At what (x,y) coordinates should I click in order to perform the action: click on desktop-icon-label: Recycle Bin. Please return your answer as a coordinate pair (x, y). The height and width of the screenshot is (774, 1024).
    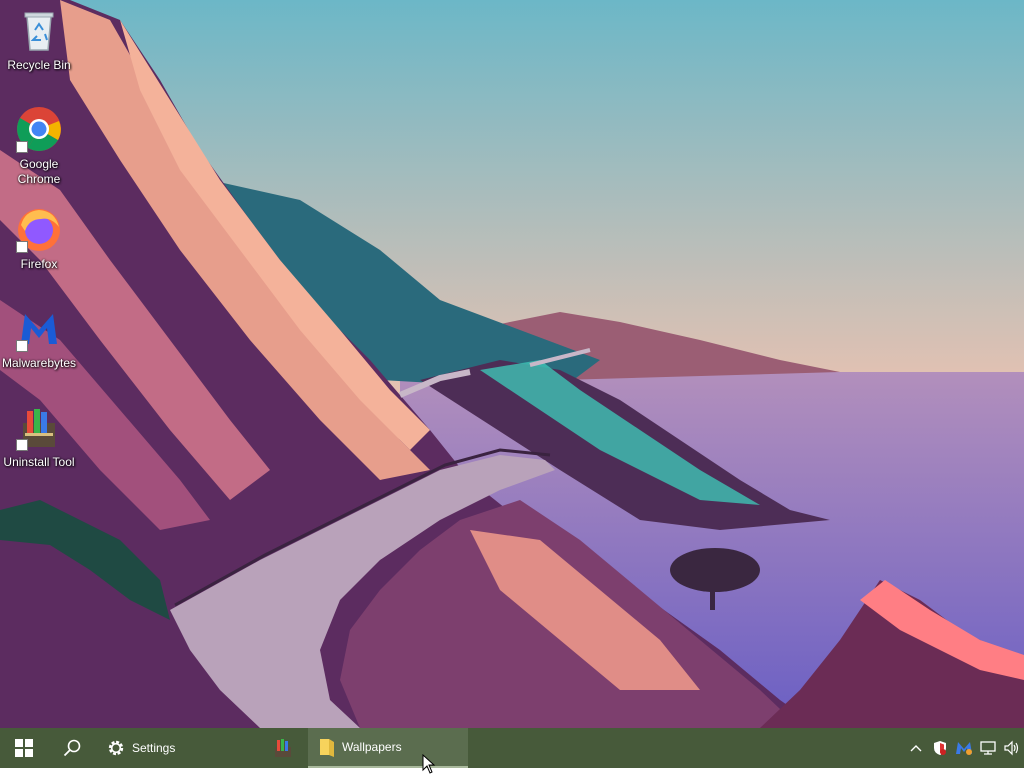
    Looking at the image, I should click on (39, 65).